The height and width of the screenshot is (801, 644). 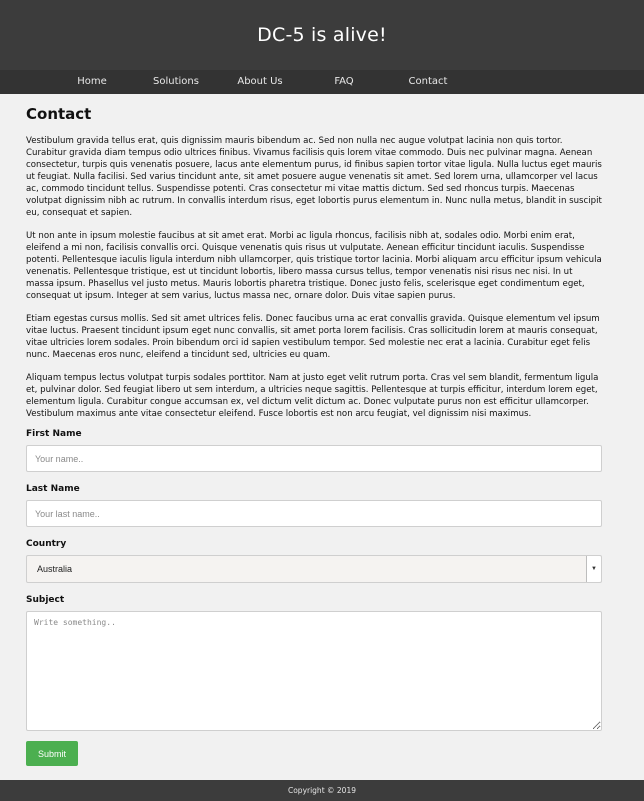 I want to click on country-label: Country, so click(x=46, y=544).